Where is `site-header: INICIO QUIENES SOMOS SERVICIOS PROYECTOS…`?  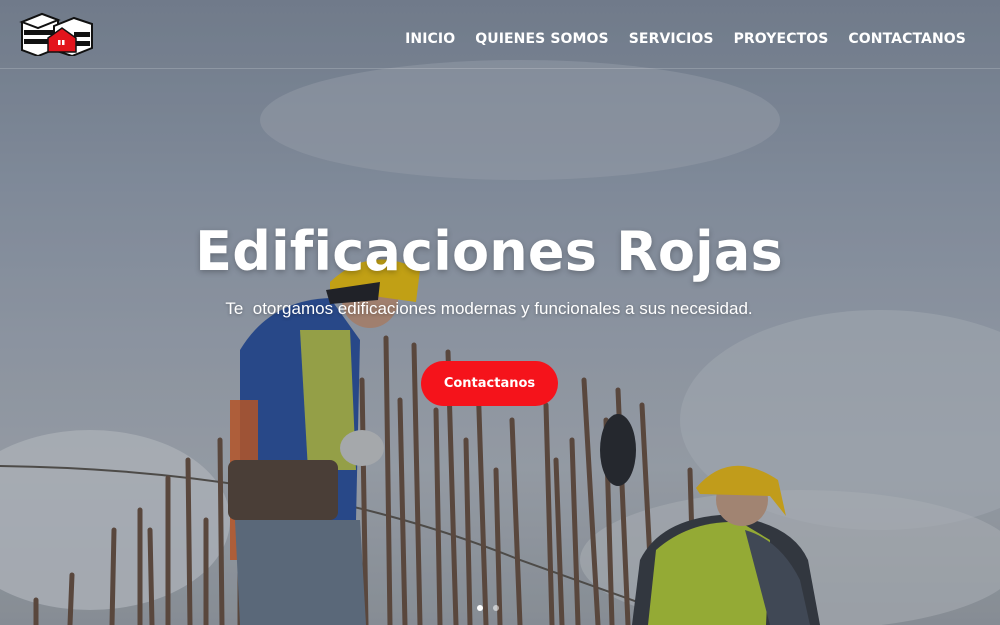 site-header: INICIO QUIENES SOMOS SERVICIOS PROYECTOS… is located at coordinates (500, 34).